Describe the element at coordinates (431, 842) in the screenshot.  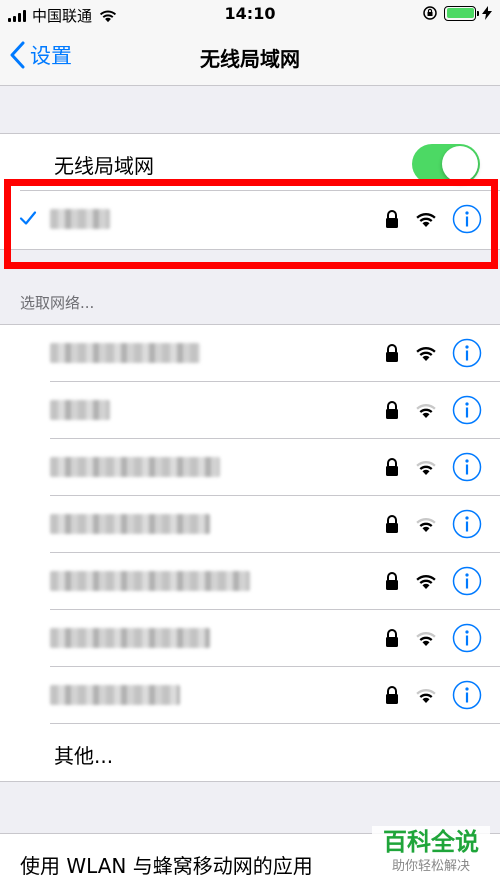
I see `watermark-title: 百科全说` at that location.